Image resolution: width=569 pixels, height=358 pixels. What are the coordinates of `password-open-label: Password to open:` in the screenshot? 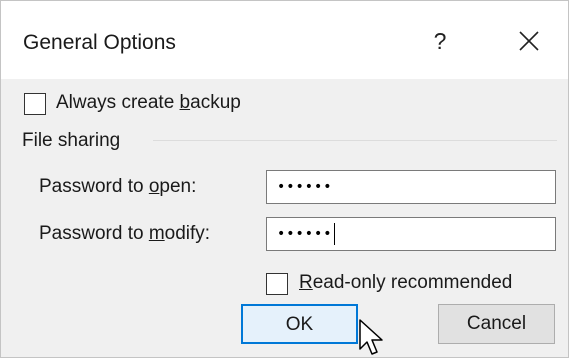 It's located at (117, 187).